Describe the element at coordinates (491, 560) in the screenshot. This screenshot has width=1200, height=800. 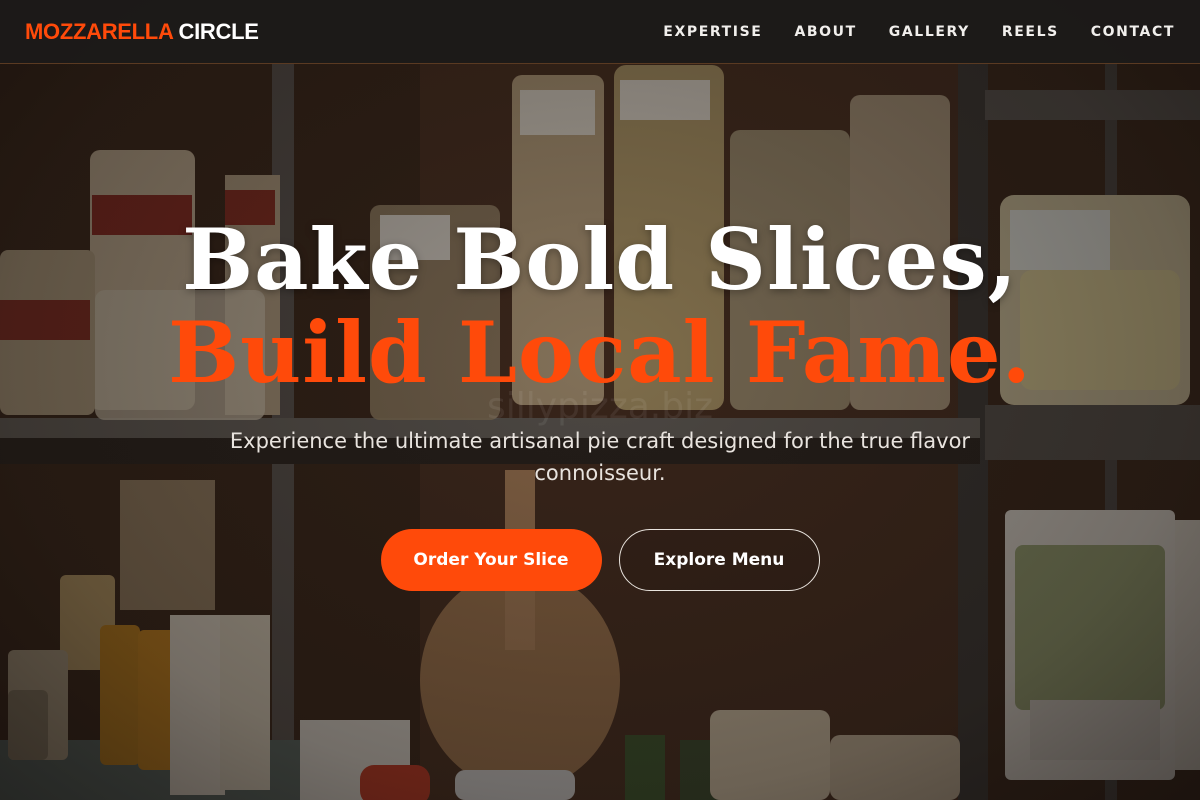
I see `order-slice-button: Order Your Slice` at that location.